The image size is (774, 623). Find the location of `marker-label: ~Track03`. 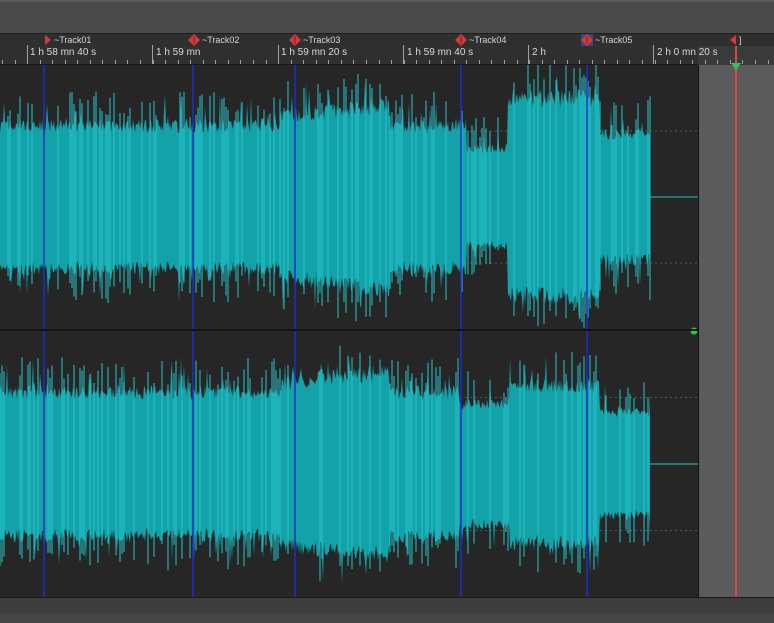

marker-label: ~Track03 is located at coordinates (322, 40).